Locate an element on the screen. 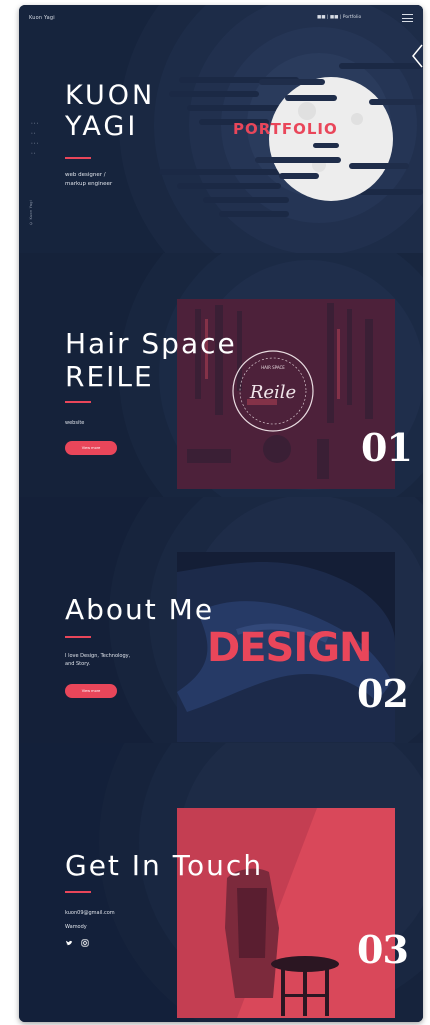  hero-title-line1: KUON is located at coordinates (110, 95).